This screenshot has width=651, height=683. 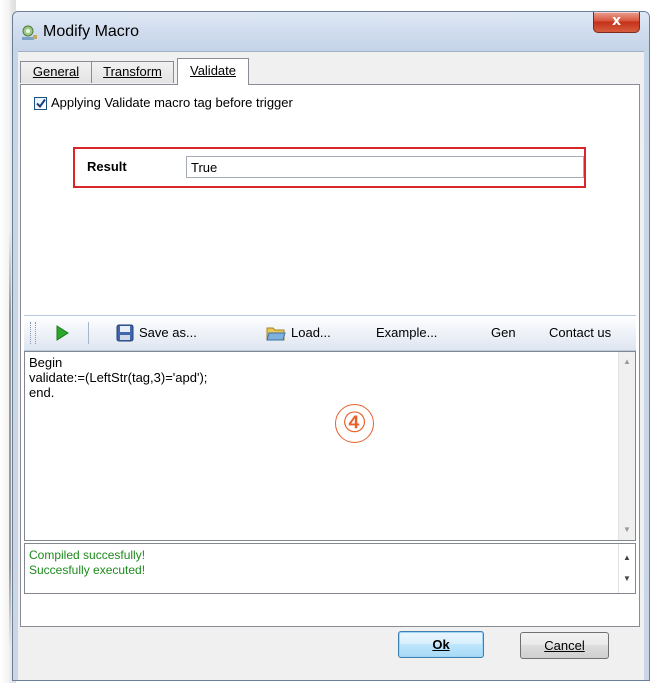 I want to click on tab-validate: Validate, so click(x=213, y=71).